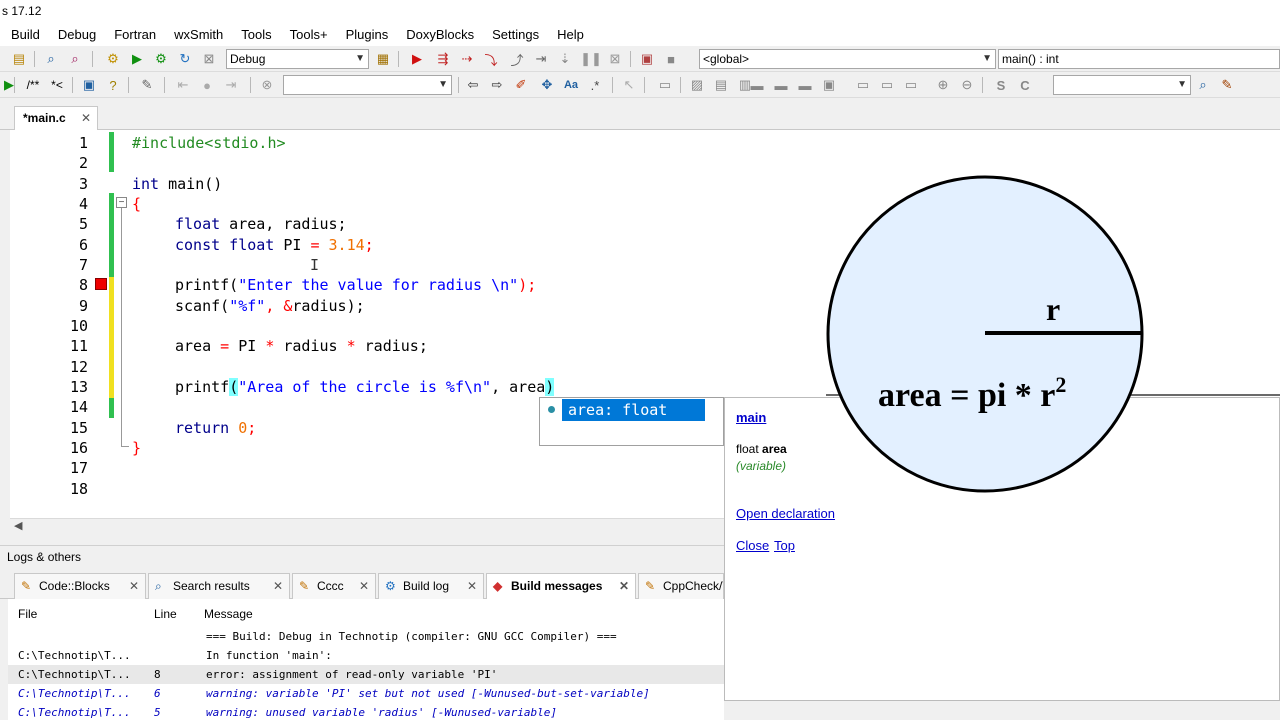 The width and height of the screenshot is (1280, 720). Describe the element at coordinates (56, 118) in the screenshot. I see `tab-main-c: *main.c ✕` at that location.